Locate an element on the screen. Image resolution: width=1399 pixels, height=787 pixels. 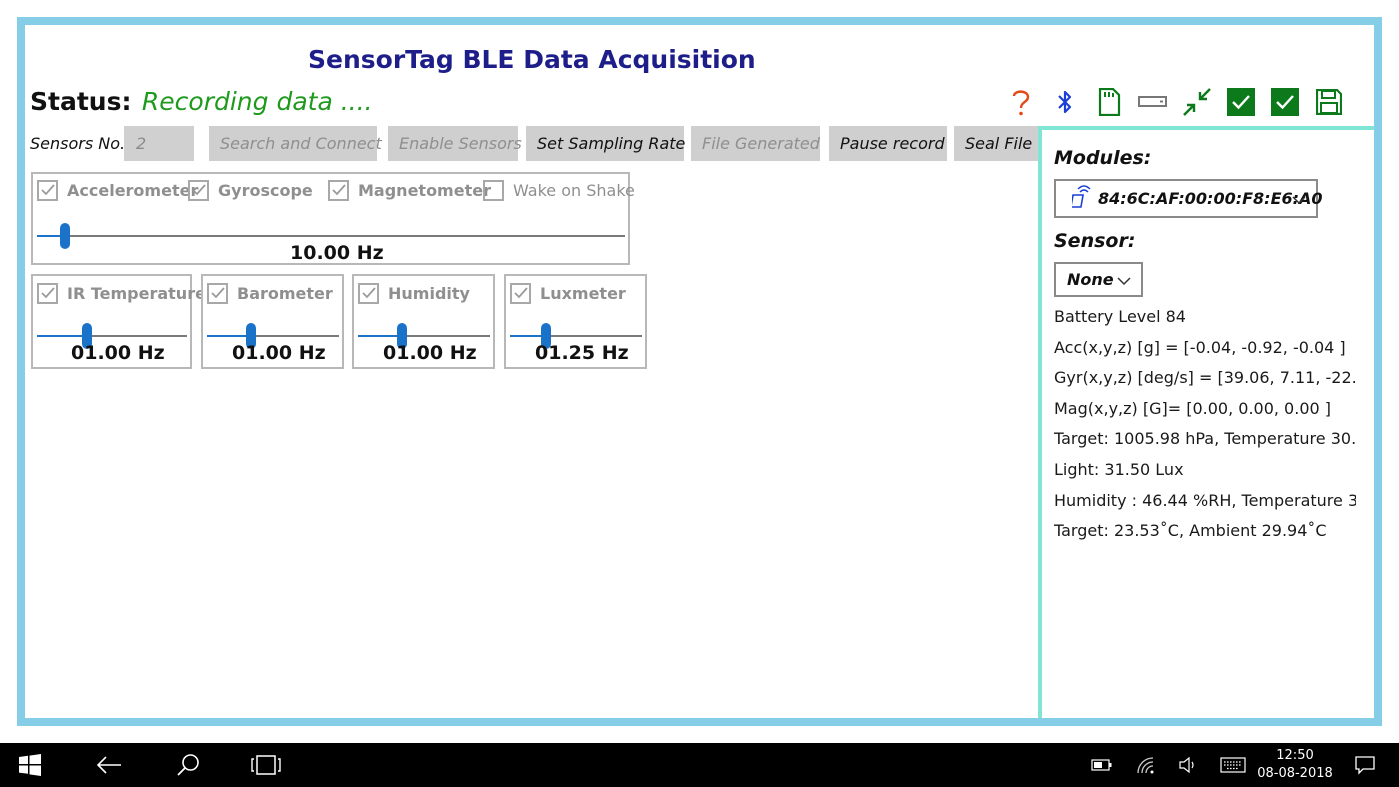
app-title: SensorTag BLE Data Acquisition is located at coordinates (532, 59).